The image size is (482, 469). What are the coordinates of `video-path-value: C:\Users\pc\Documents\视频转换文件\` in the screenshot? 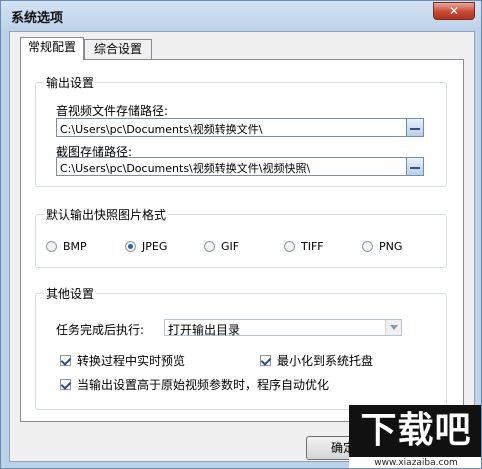 It's located at (161, 129).